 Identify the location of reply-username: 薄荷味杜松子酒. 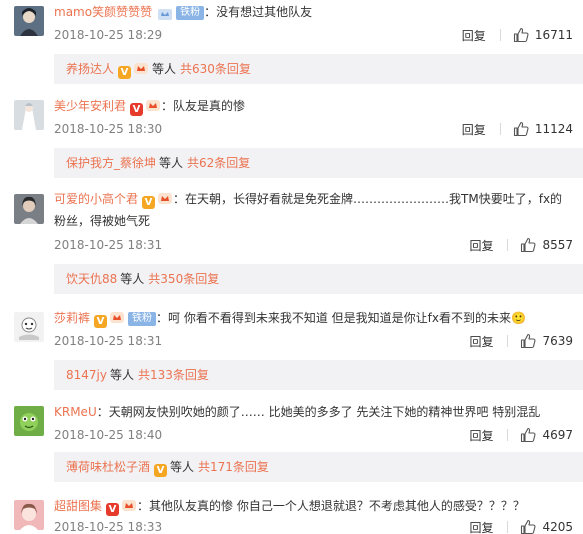
(108, 467).